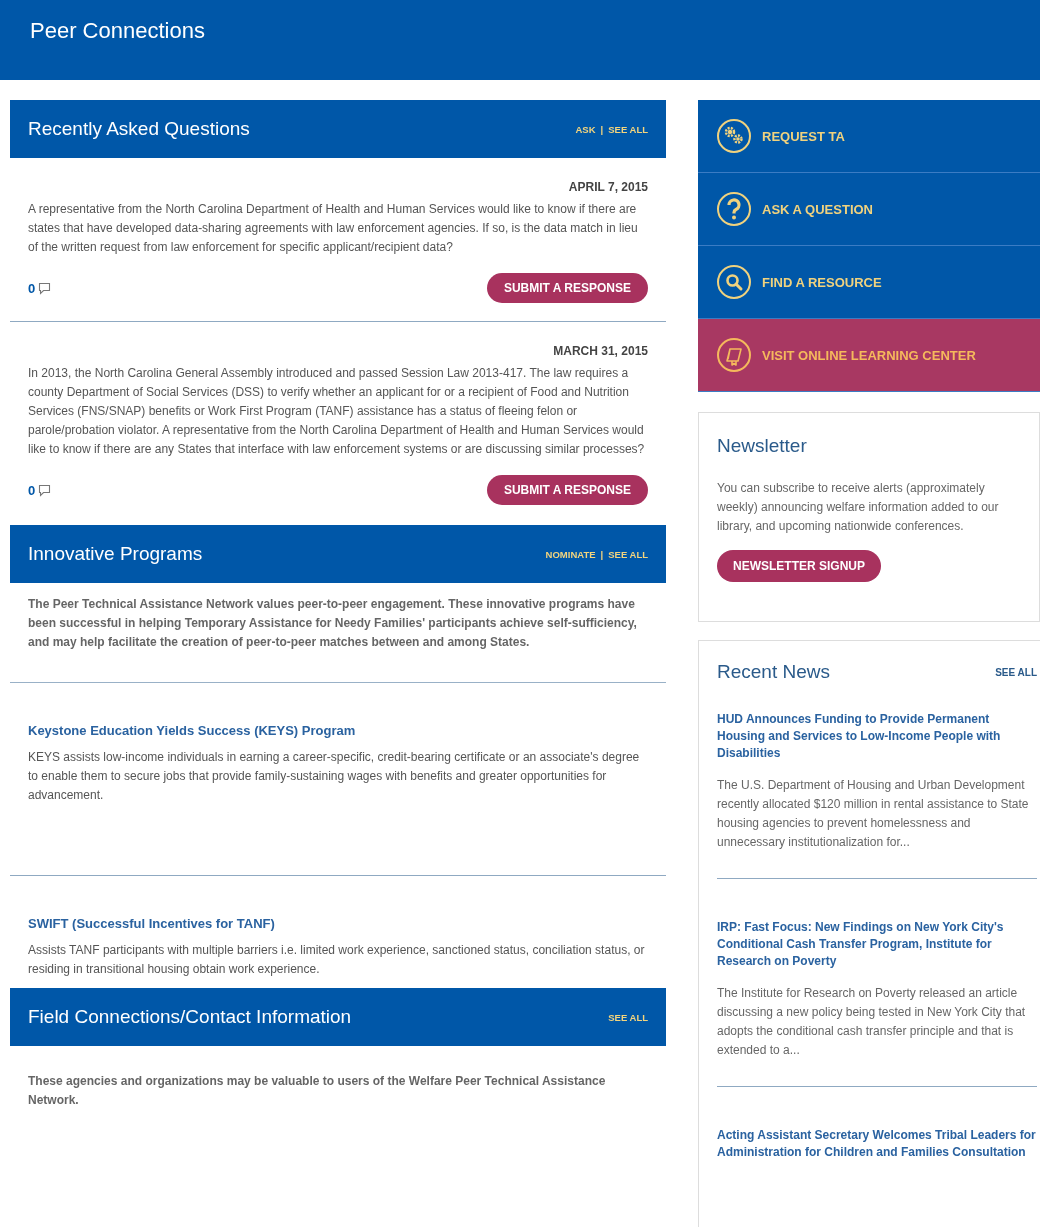 Image resolution: width=1040 pixels, height=1227 pixels. Describe the element at coordinates (337, 411) in the screenshot. I see `question-text: In 2013, the North Carolina General Assembly introduced and passed Session Law 2013-417. The law requires a county Department of Social Services (DSS) to verify whether an applicant for or a recipient of Food and Nutrition Services (FNS/SNAP) benefits or Work First Program (TANF) assistance has a status of fleeing felon or parole/probation violator. A representative from the North Carolina Department of Health and Human Services would like to know if there are any States that interface with law enforcement systems or are discussing similar processes?` at that location.